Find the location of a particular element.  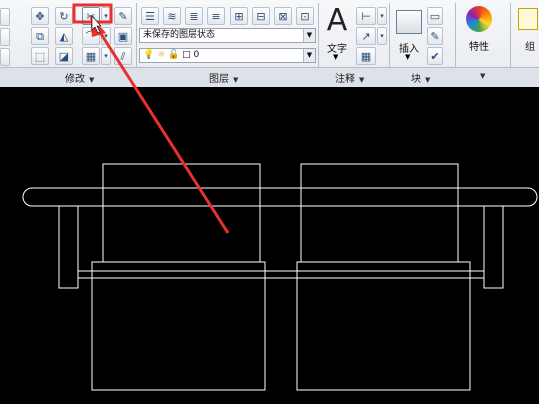

sofa-backrest-left is located at coordinates (181, 213).